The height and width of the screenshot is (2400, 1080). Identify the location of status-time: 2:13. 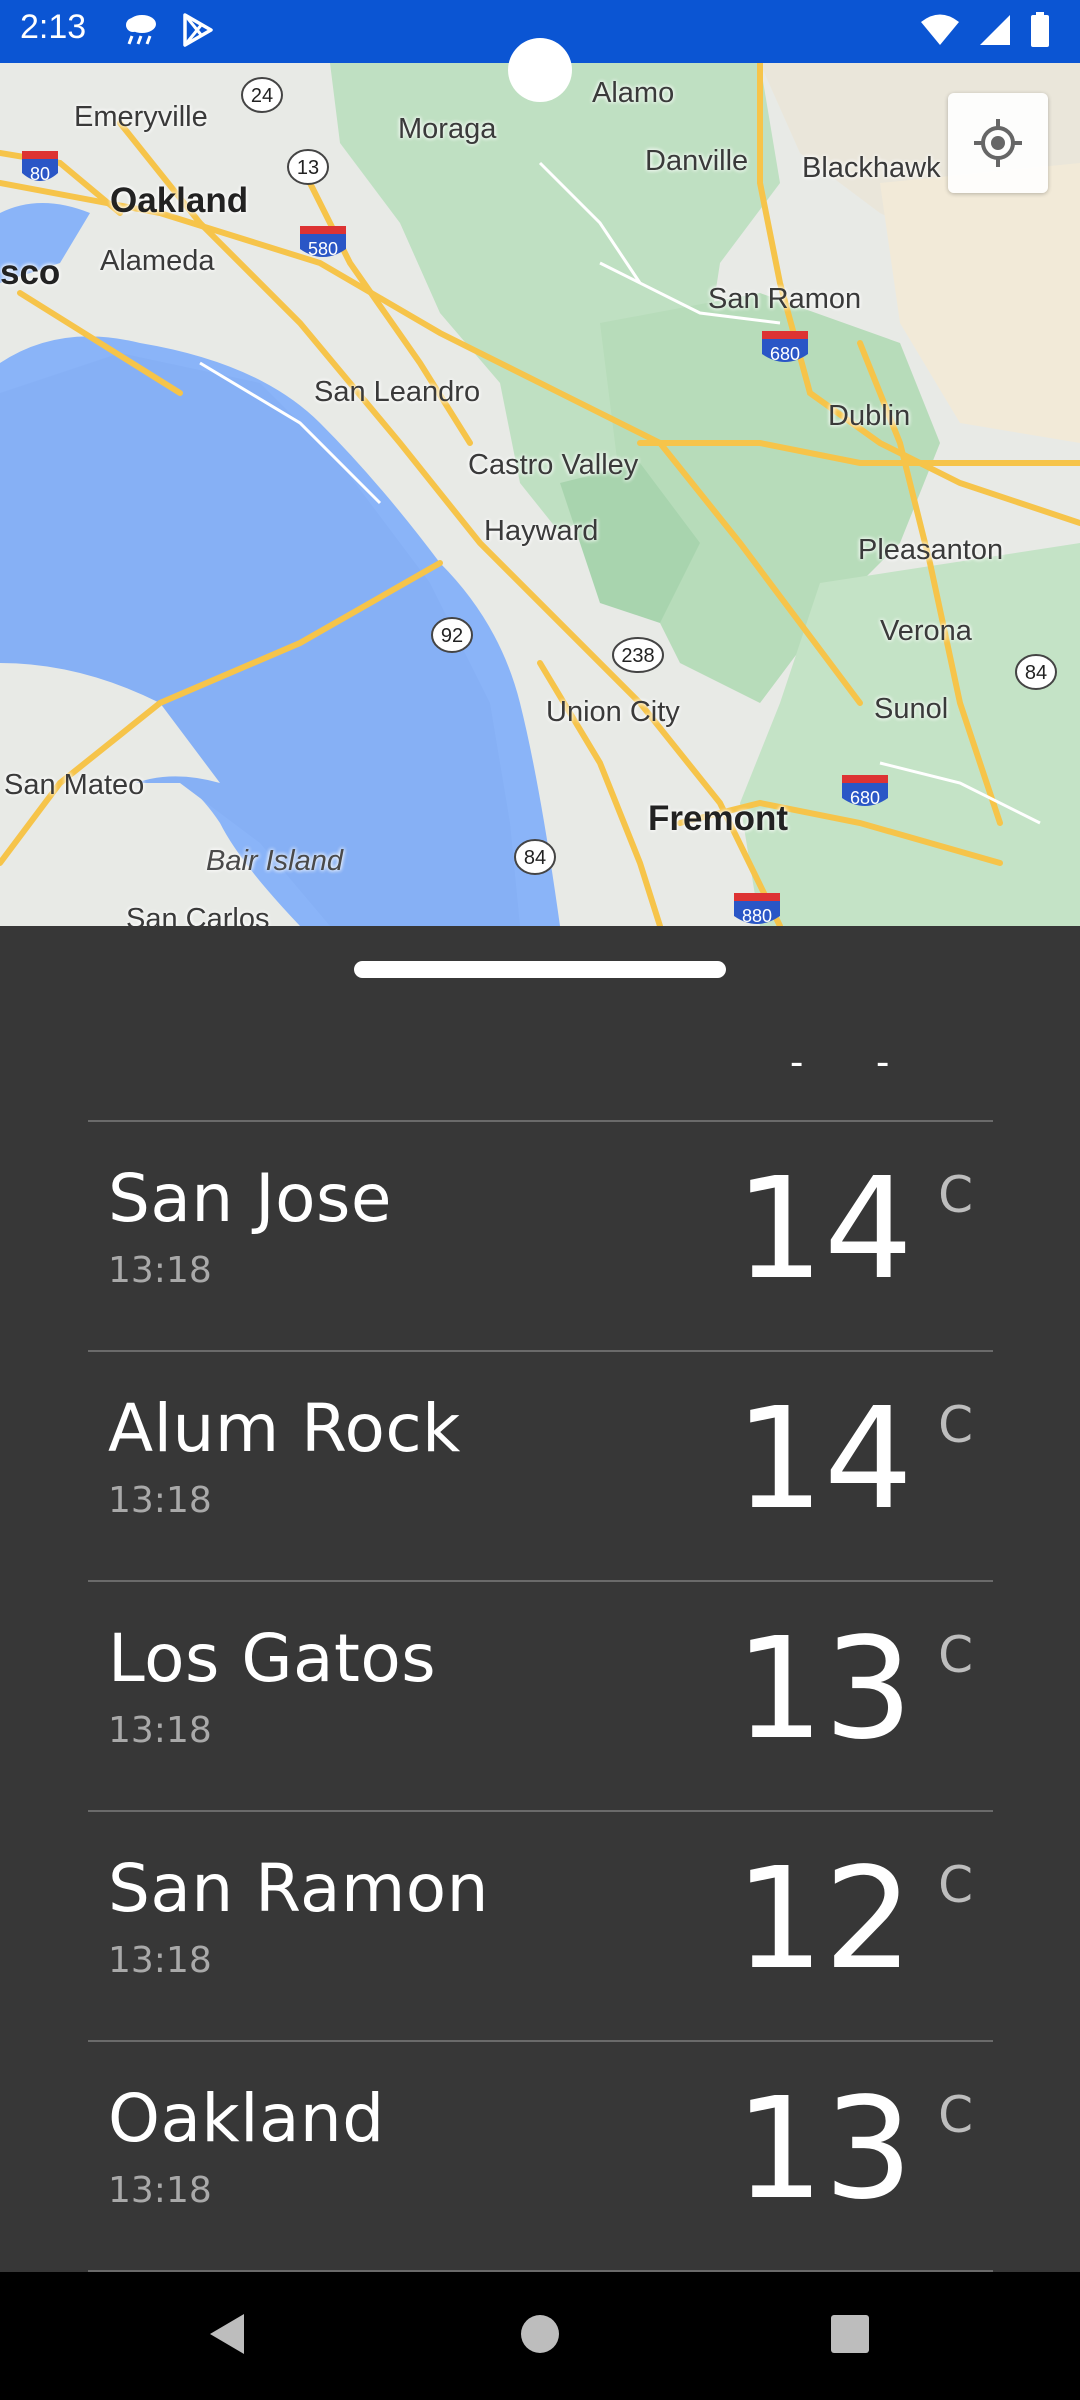
(53, 27).